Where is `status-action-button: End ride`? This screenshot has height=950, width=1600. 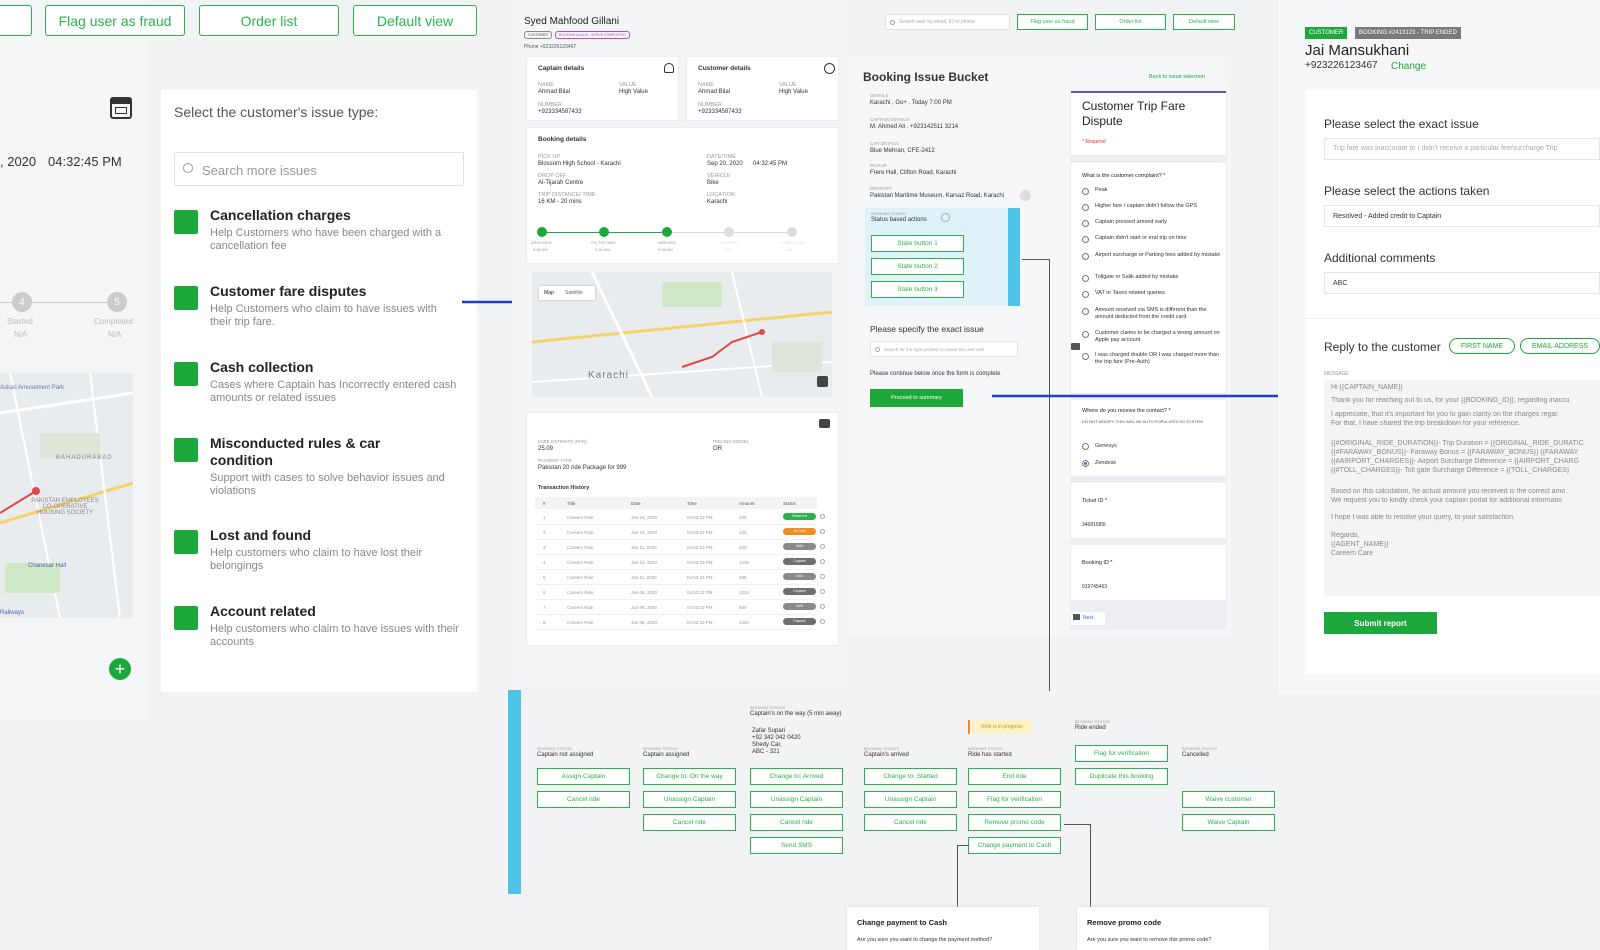
status-action-button: End ride is located at coordinates (1014, 776).